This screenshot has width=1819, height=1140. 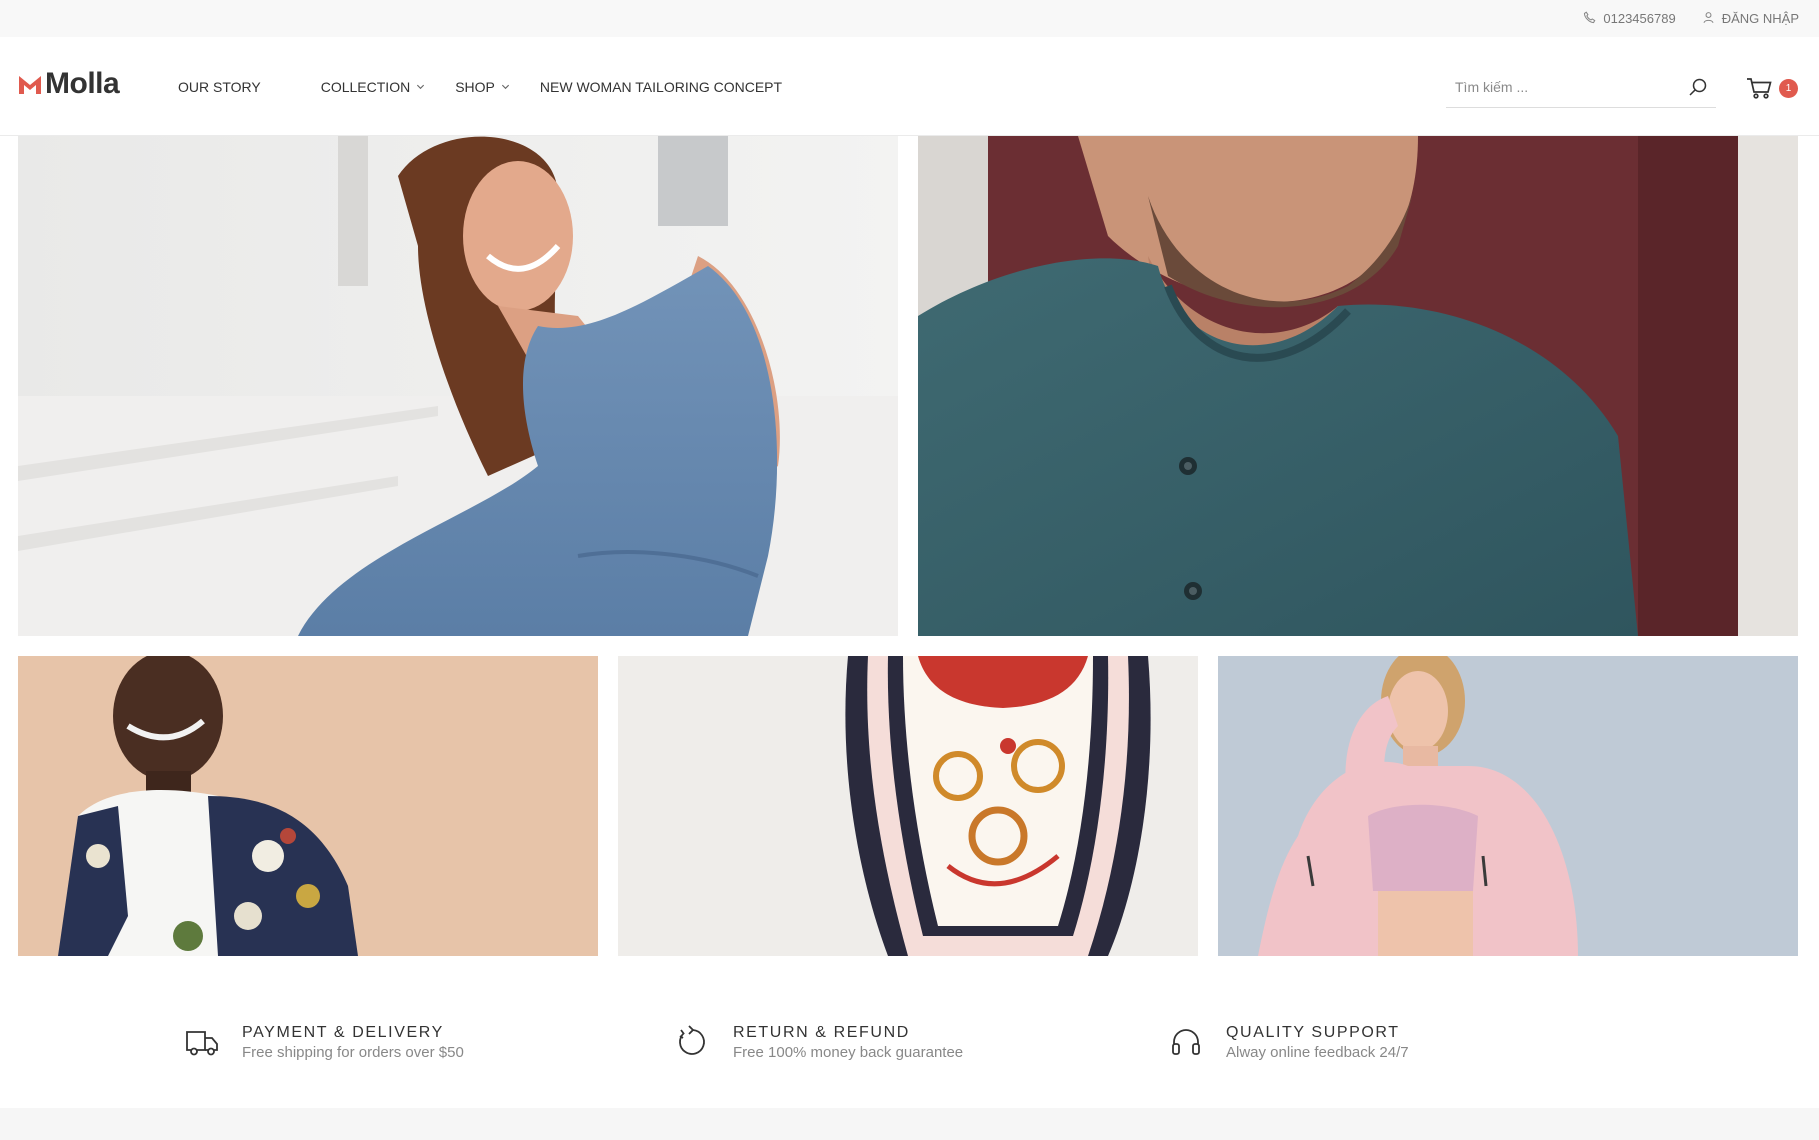 What do you see at coordinates (353, 1052) in the screenshot?
I see `feature-desc: Free shipping for orders over $50` at bounding box center [353, 1052].